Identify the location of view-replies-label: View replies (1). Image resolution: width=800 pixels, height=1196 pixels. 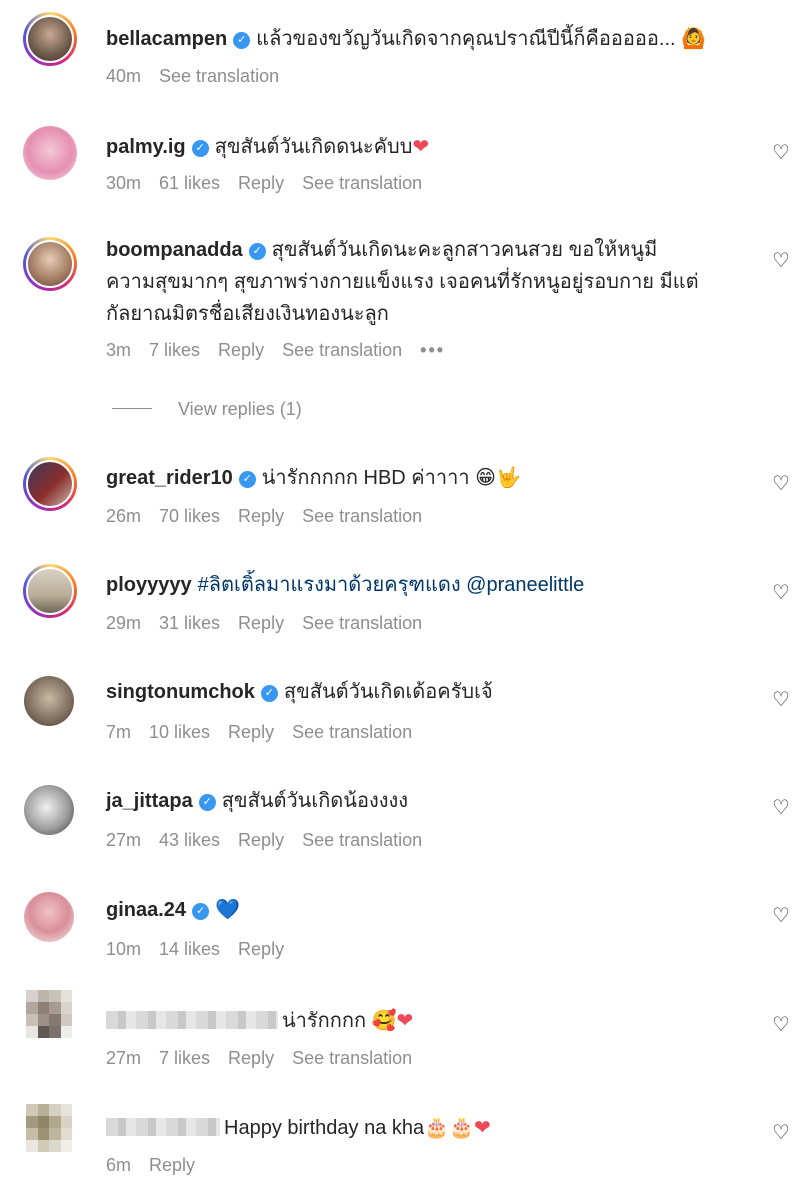
(240, 409).